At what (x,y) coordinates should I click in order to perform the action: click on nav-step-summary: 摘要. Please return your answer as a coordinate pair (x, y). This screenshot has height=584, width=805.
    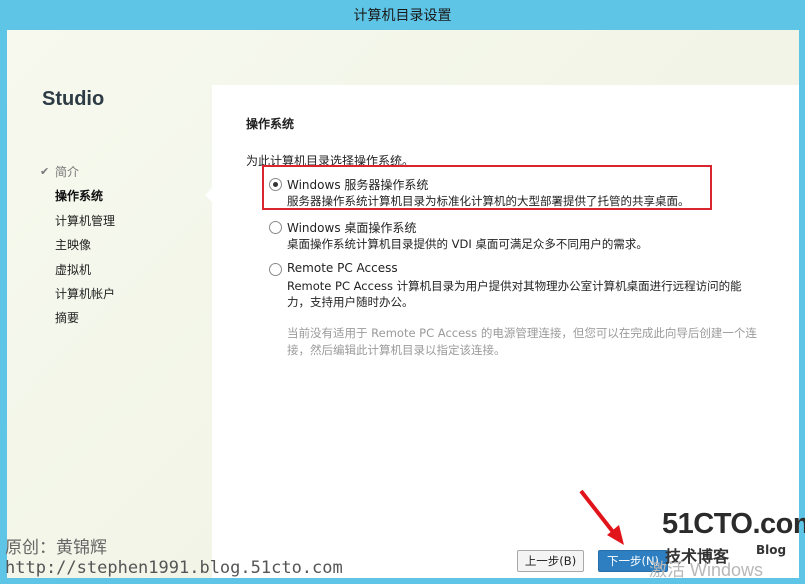
    Looking at the image, I should click on (77, 321).